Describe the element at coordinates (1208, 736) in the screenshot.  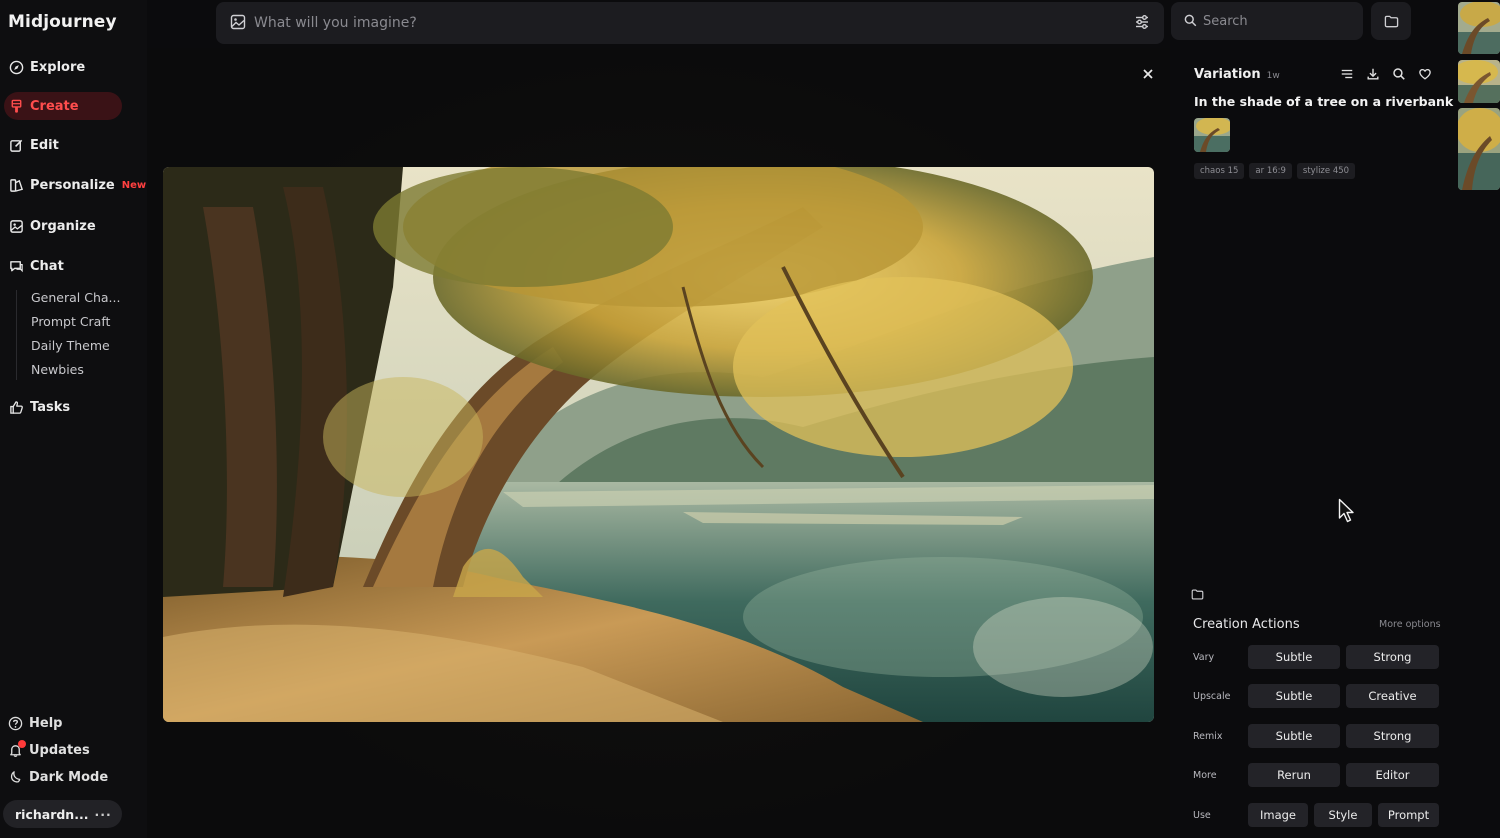
I see `row-label-remix: Remix` at that location.